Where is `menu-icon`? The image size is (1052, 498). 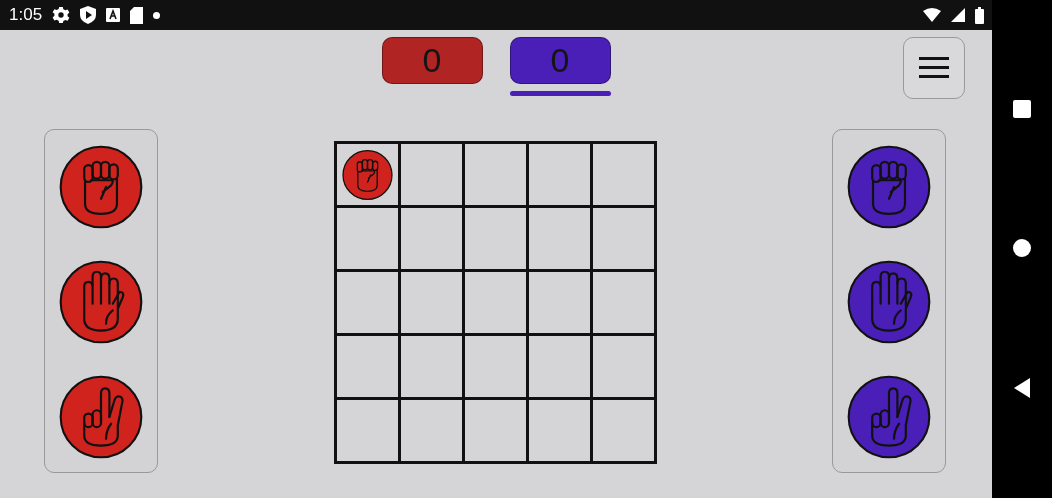 menu-icon is located at coordinates (934, 68).